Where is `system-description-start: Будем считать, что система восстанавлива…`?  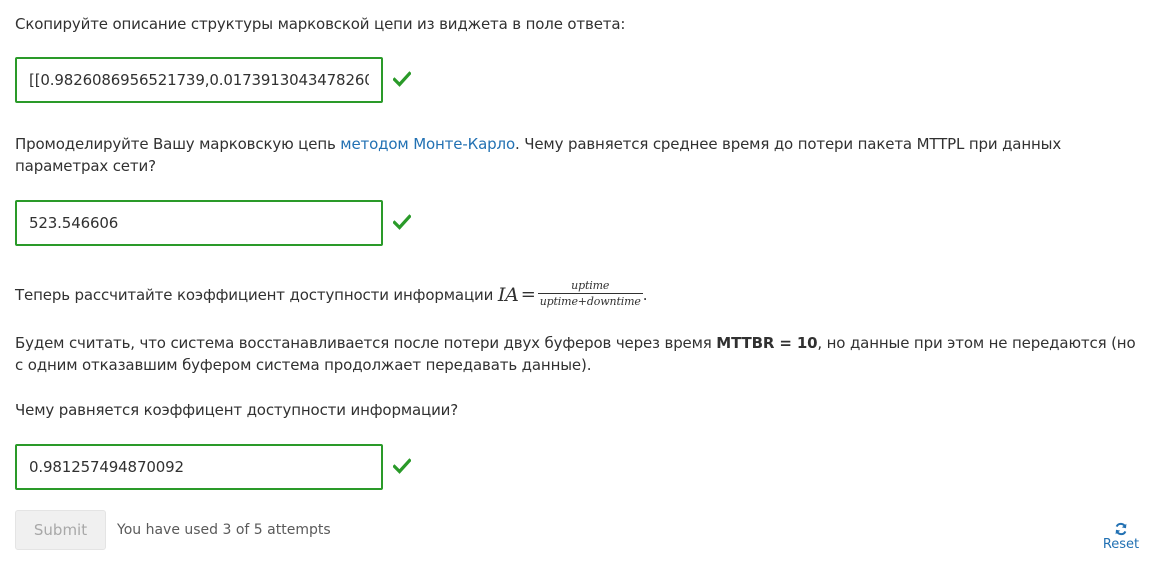 system-description-start: Будем считать, что система восстанавлива… is located at coordinates (366, 343).